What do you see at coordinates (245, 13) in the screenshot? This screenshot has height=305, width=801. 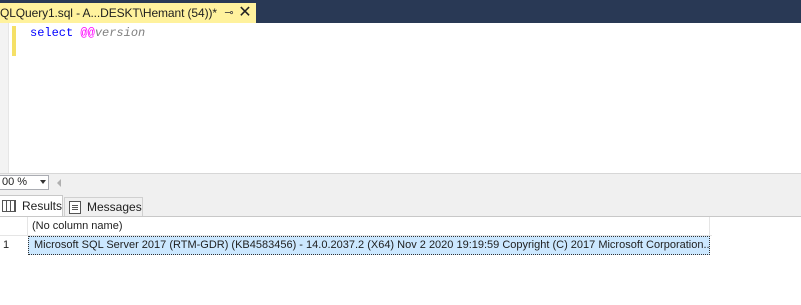 I see `close-icon: ✕` at bounding box center [245, 13].